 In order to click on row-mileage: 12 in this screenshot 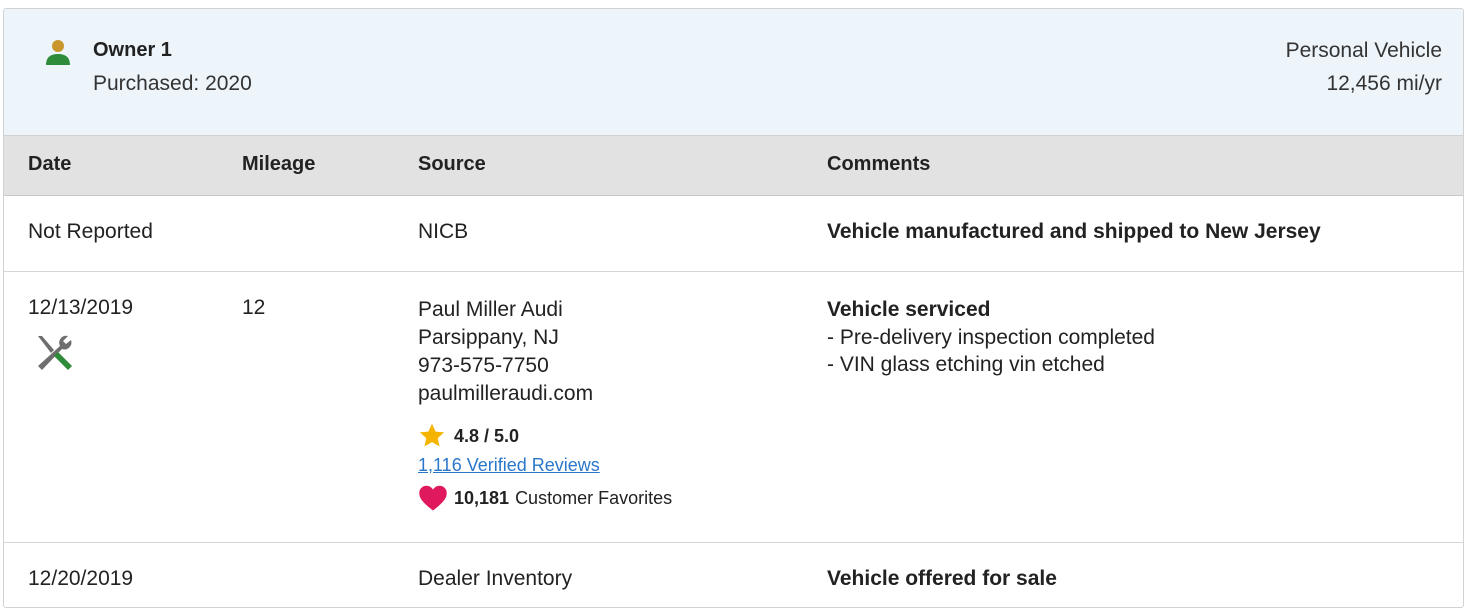, I will do `click(254, 307)`.